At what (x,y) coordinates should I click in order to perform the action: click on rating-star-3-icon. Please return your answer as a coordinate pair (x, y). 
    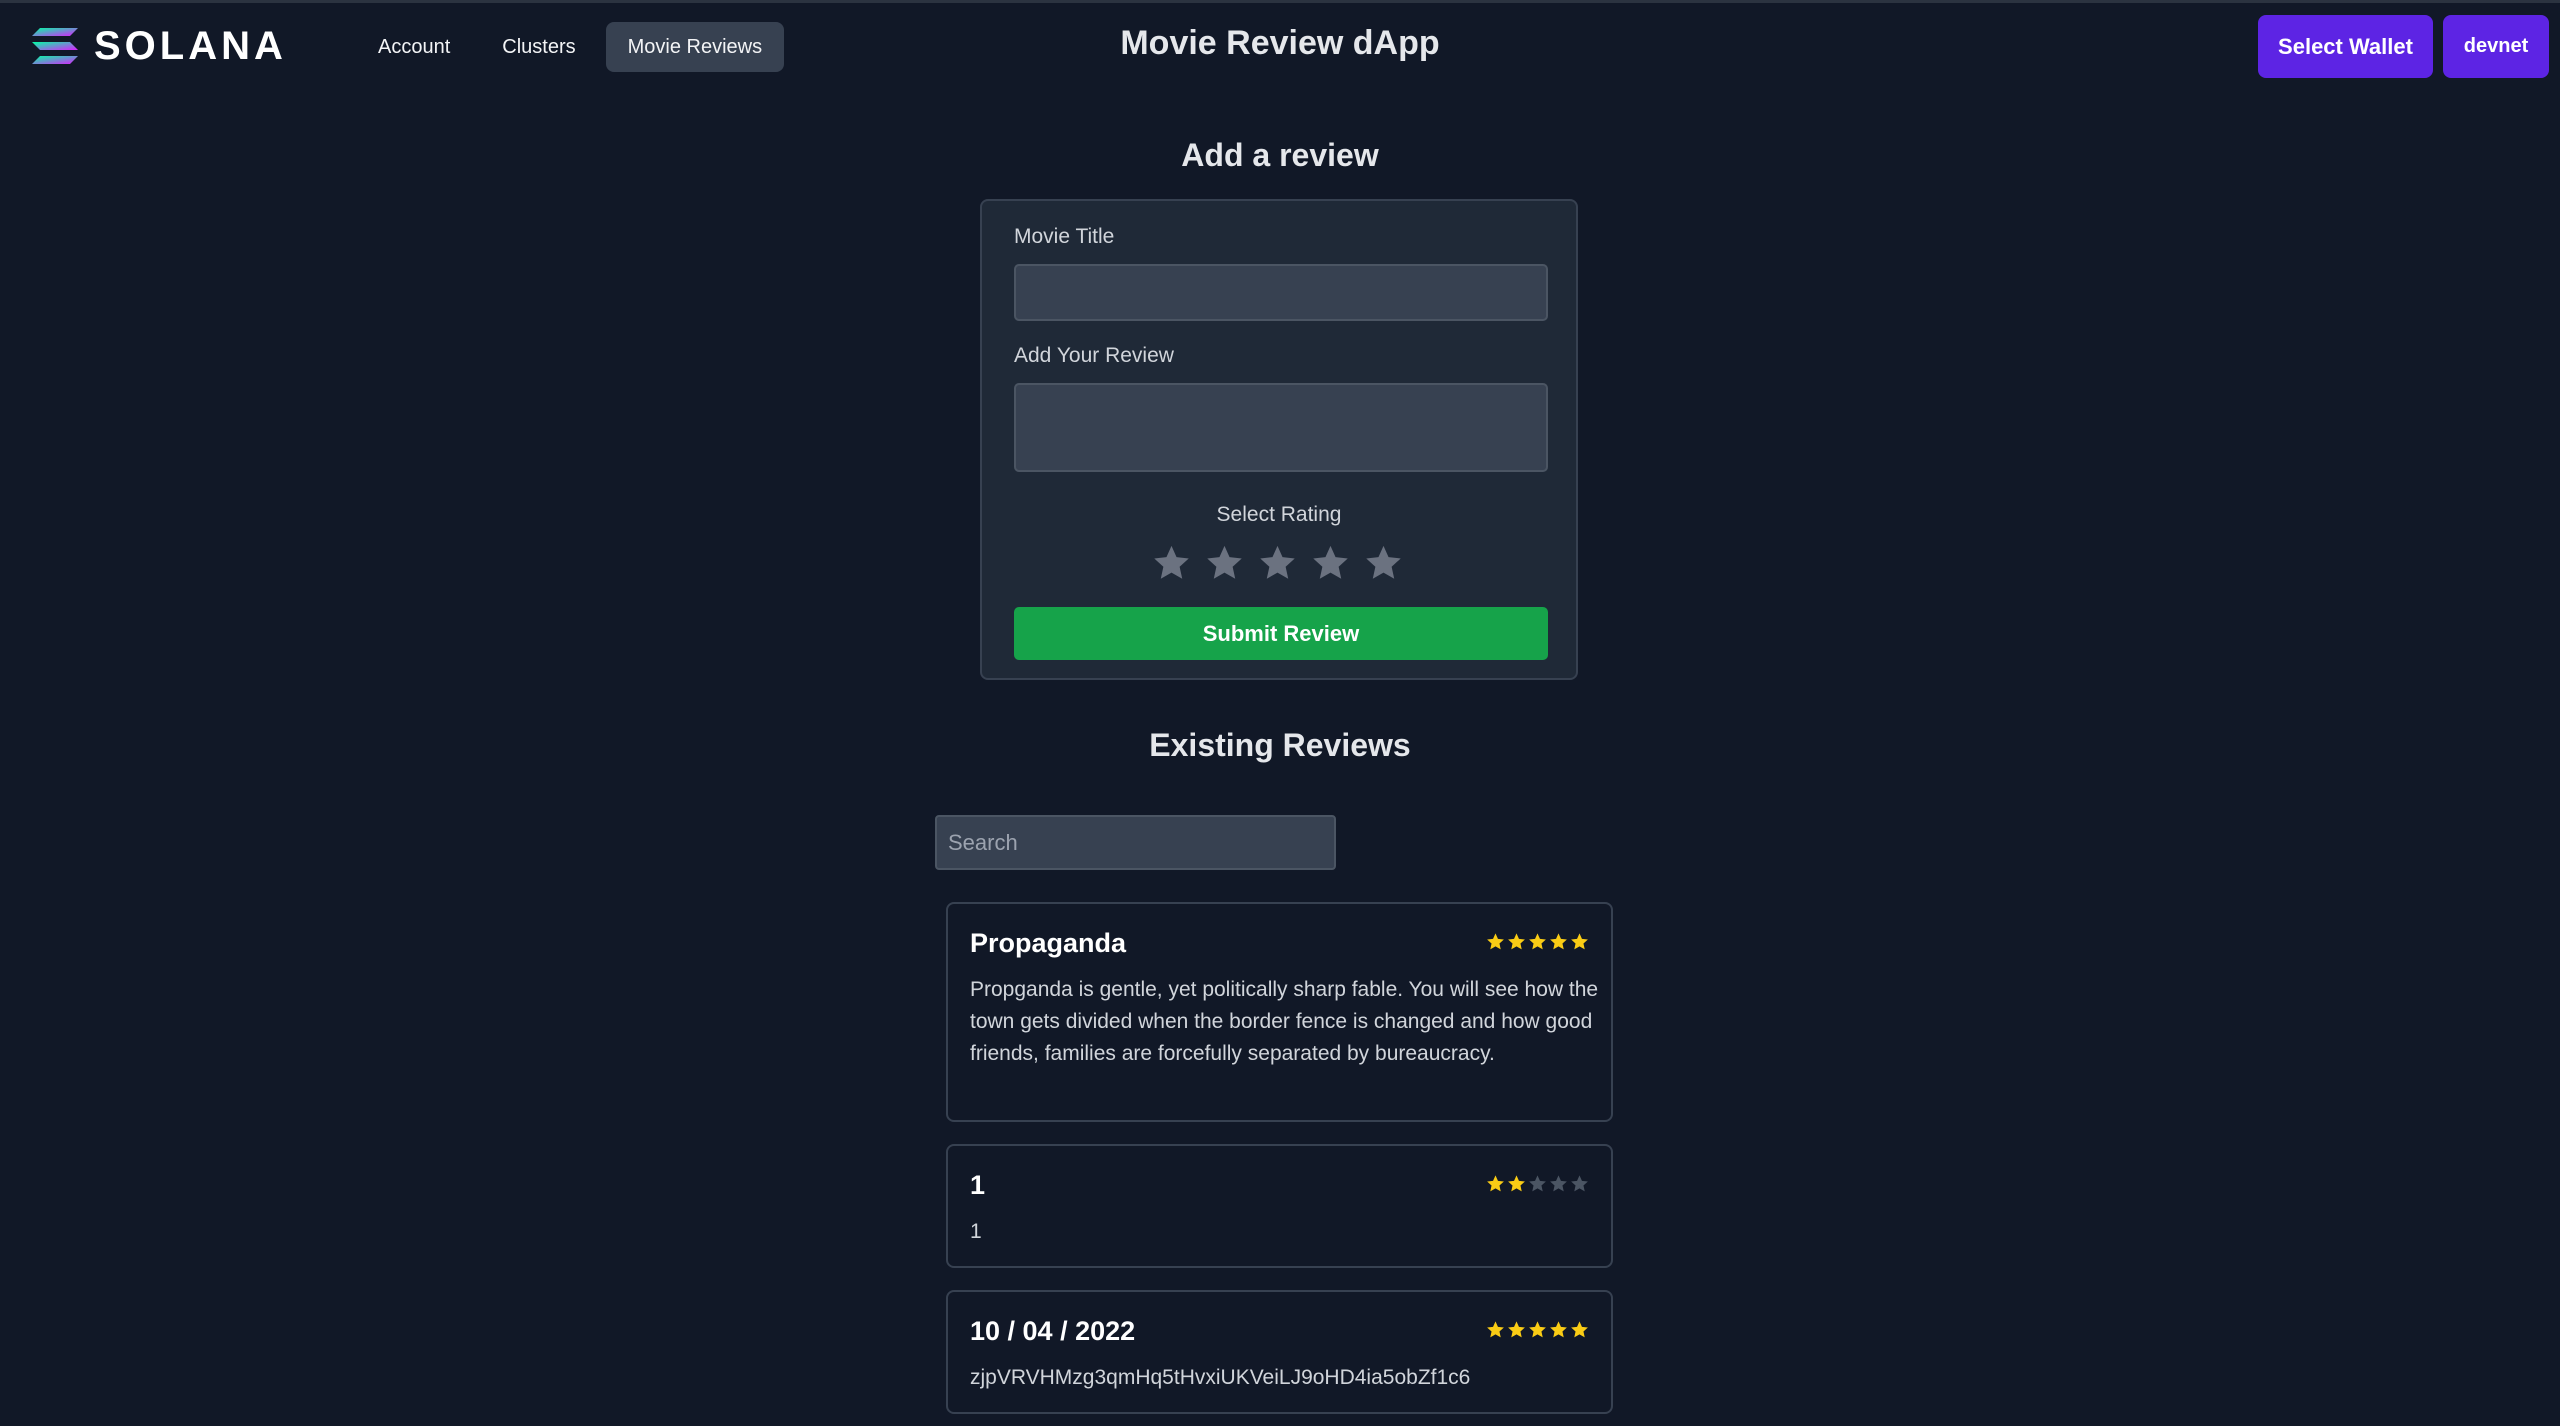
    Looking at the image, I should click on (1277, 562).